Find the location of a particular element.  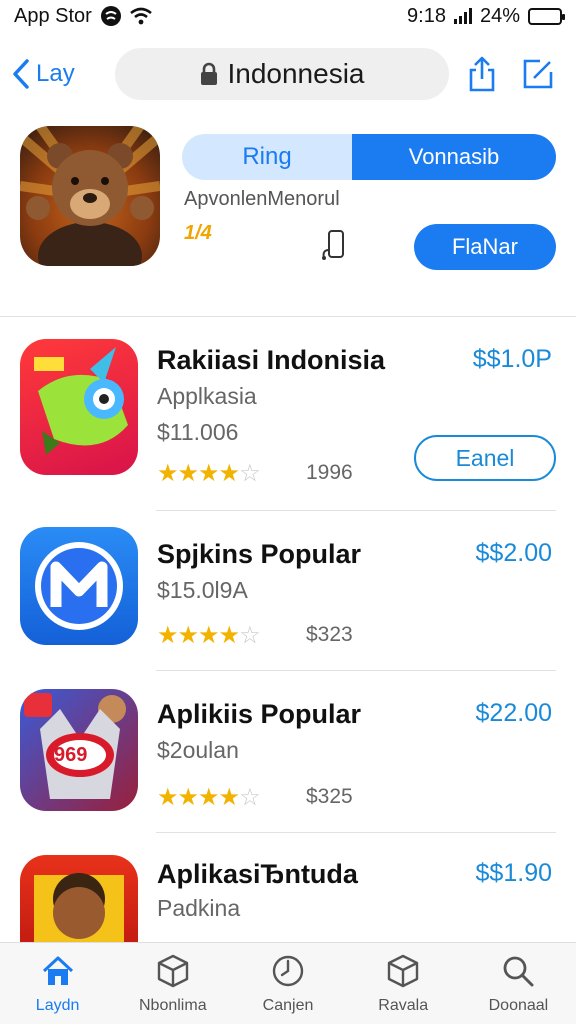

app-subtitle: Padkina is located at coordinates (199, 908).